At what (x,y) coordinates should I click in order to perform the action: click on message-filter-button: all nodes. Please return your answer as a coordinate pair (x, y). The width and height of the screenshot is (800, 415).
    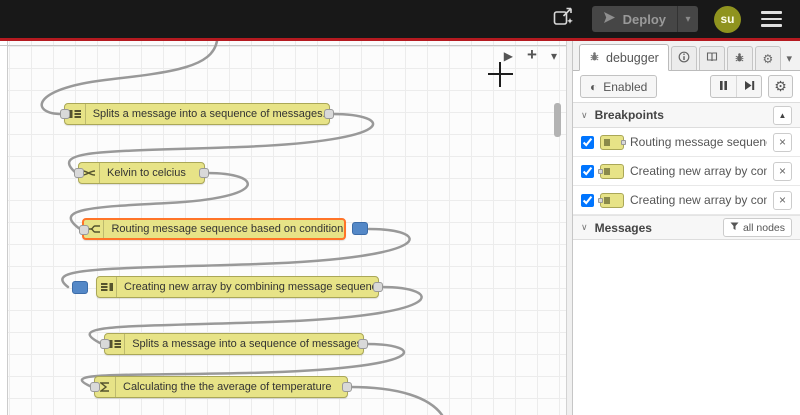
    Looking at the image, I should click on (757, 227).